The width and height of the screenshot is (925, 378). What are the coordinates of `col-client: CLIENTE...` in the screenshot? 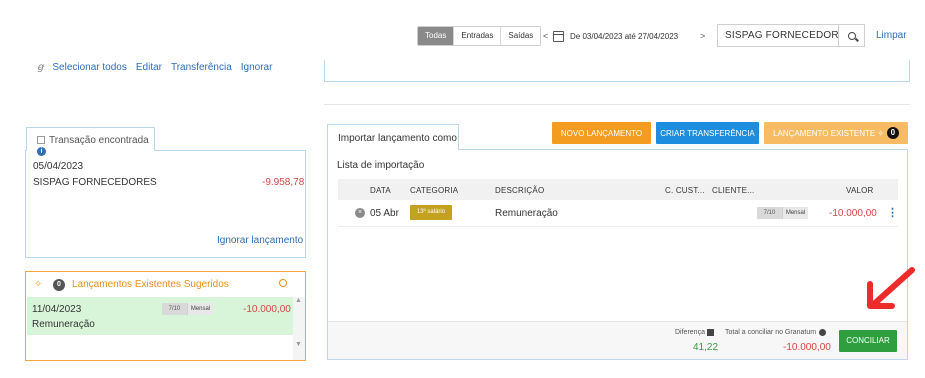 It's located at (733, 190).